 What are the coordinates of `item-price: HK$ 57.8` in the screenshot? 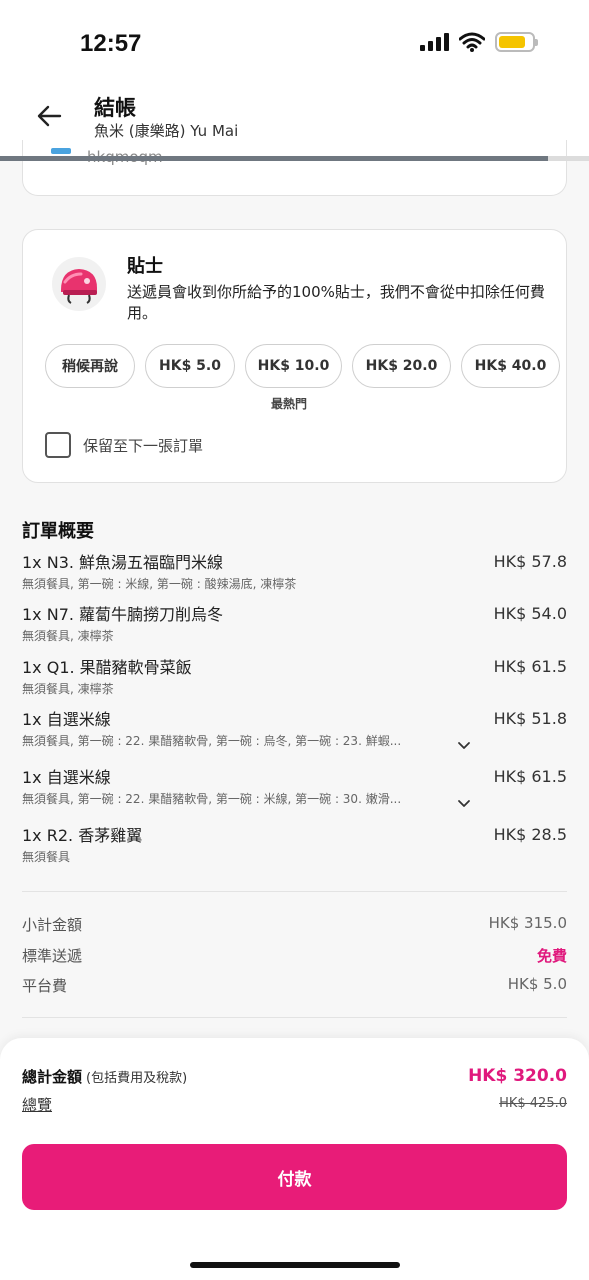 It's located at (530, 561).